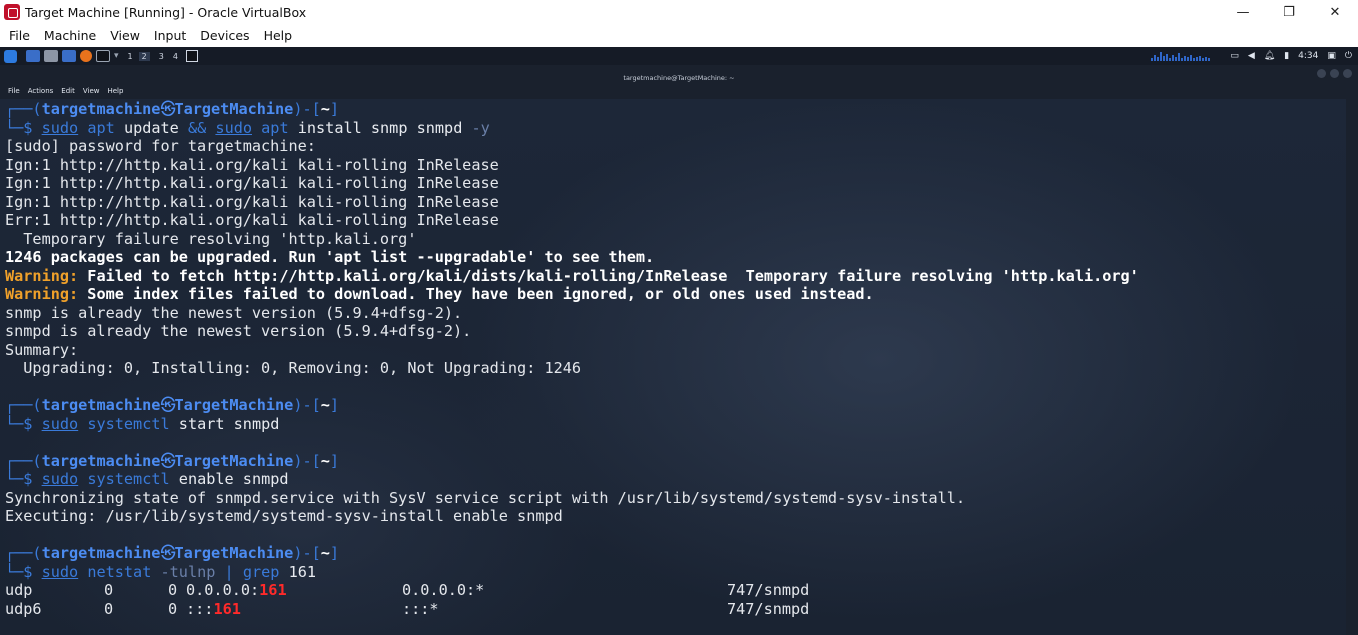  What do you see at coordinates (115, 91) in the screenshot?
I see `terminal-menu-help: Help` at bounding box center [115, 91].